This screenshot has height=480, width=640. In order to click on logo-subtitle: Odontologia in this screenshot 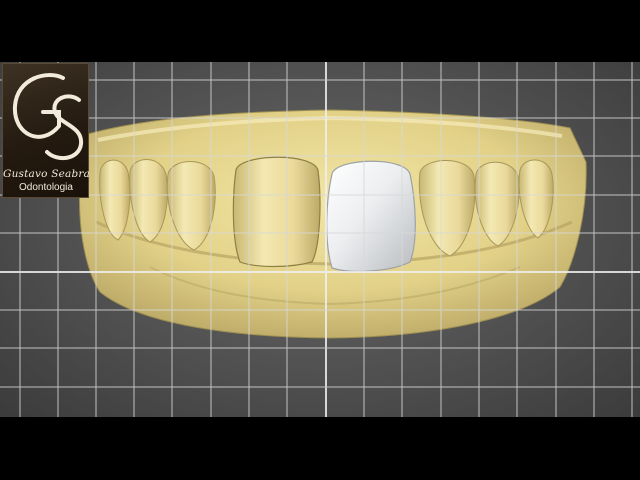, I will do `click(46, 187)`.